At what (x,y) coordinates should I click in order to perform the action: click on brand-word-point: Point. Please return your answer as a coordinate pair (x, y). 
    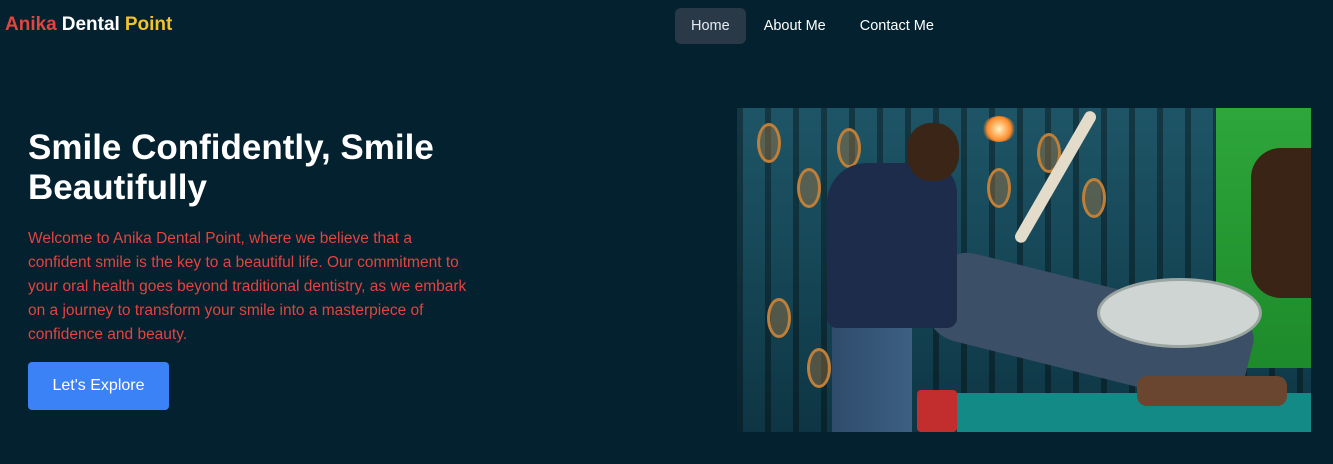
    Looking at the image, I should click on (148, 24).